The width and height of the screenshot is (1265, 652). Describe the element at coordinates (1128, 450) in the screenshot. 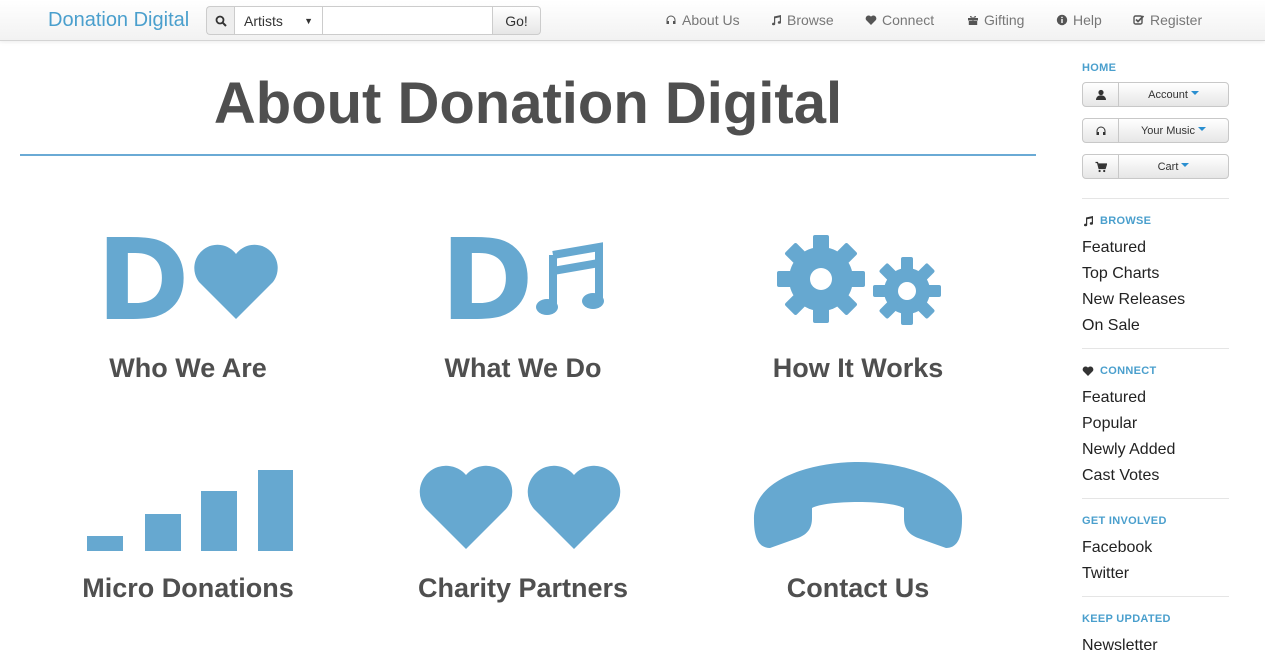

I see `sidebar-link-newly-added: Newly Added` at that location.